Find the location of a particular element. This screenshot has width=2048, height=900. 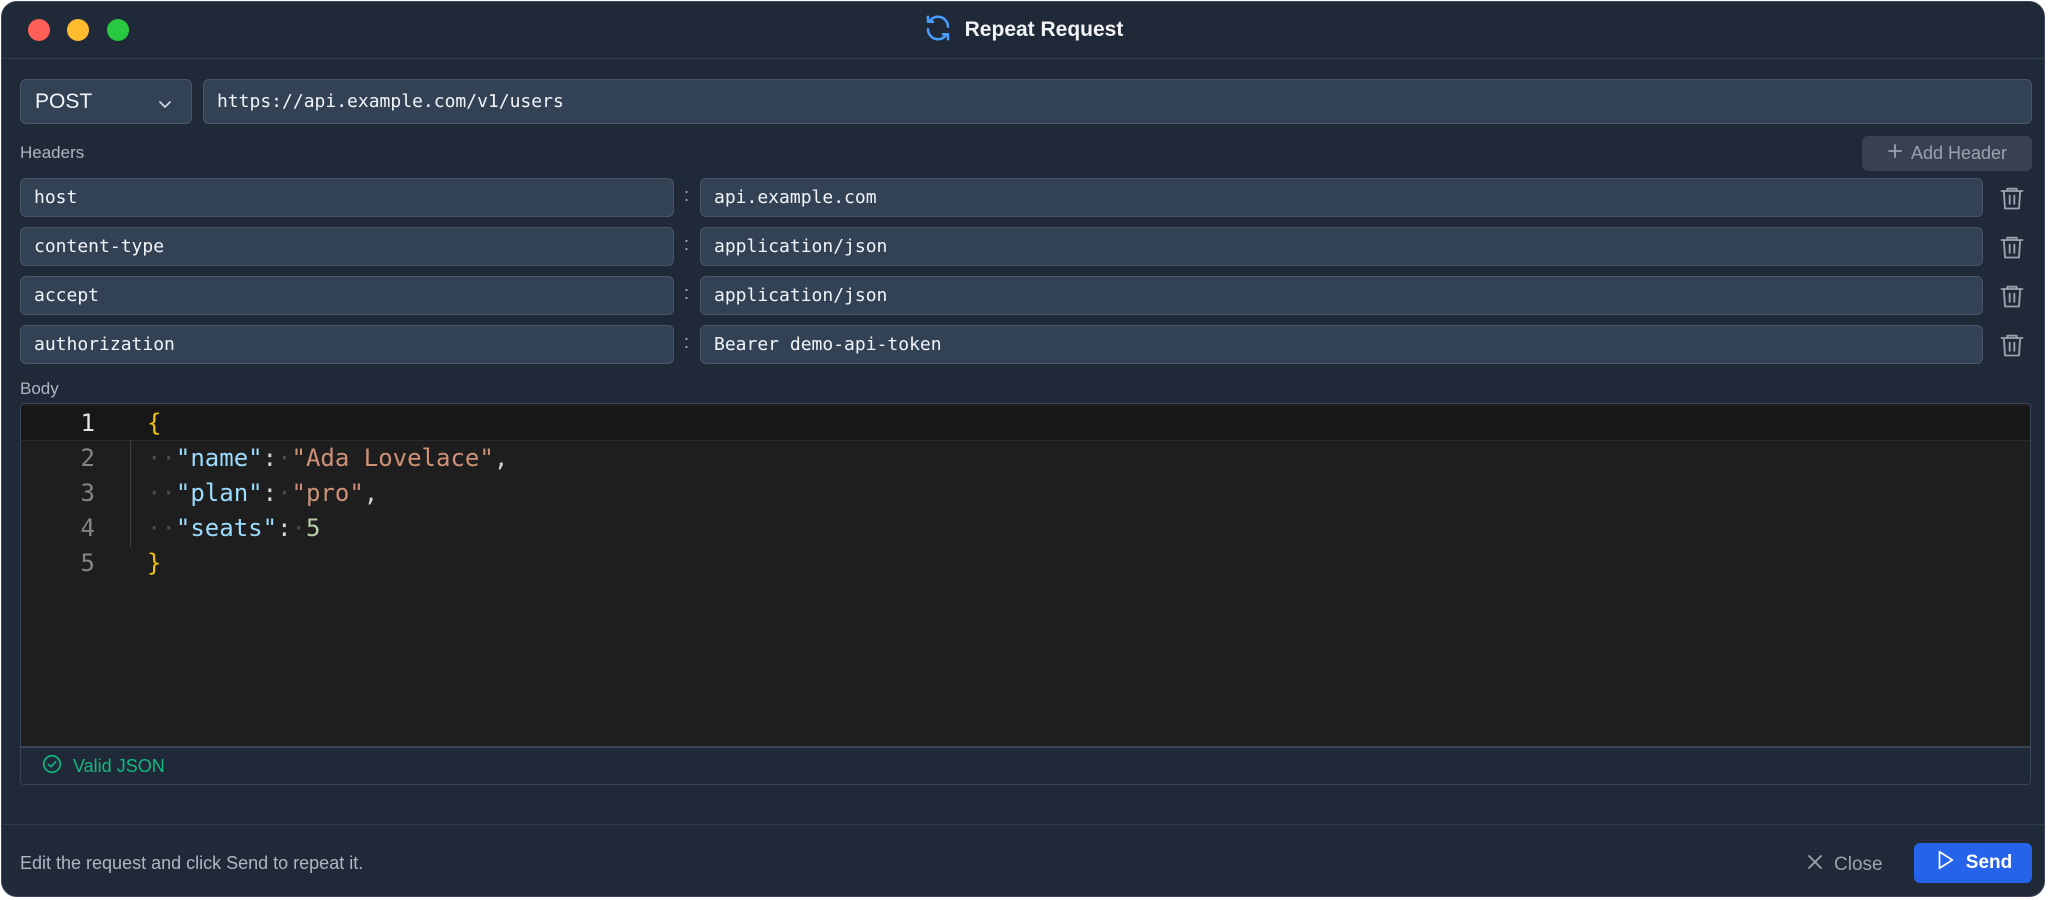

plus-icon is located at coordinates (1895, 153).